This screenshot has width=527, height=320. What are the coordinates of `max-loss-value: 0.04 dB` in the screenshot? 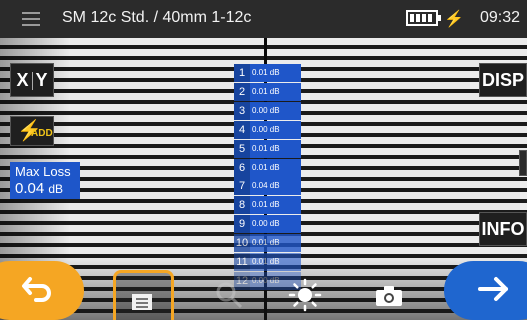 It's located at (39, 188).